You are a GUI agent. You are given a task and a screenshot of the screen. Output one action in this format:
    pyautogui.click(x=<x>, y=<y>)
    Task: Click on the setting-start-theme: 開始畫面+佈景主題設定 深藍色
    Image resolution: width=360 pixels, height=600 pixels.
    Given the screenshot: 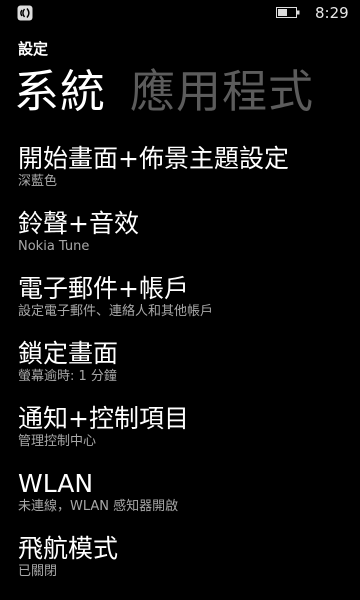 What is the action you would take?
    pyautogui.click(x=189, y=174)
    